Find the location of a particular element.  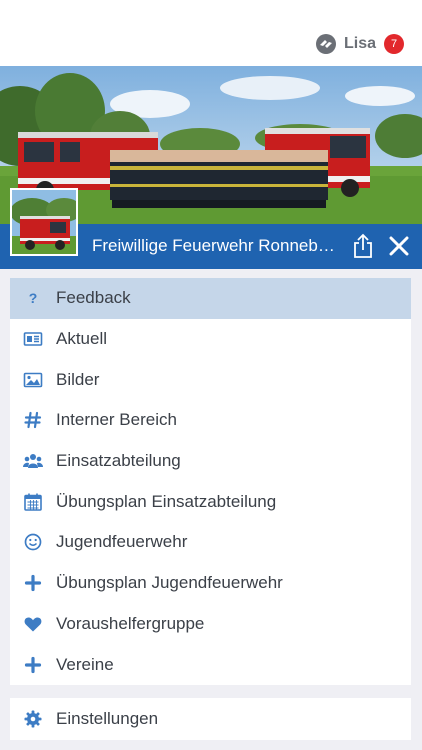

settings-section: Einstellungen is located at coordinates (210, 719).